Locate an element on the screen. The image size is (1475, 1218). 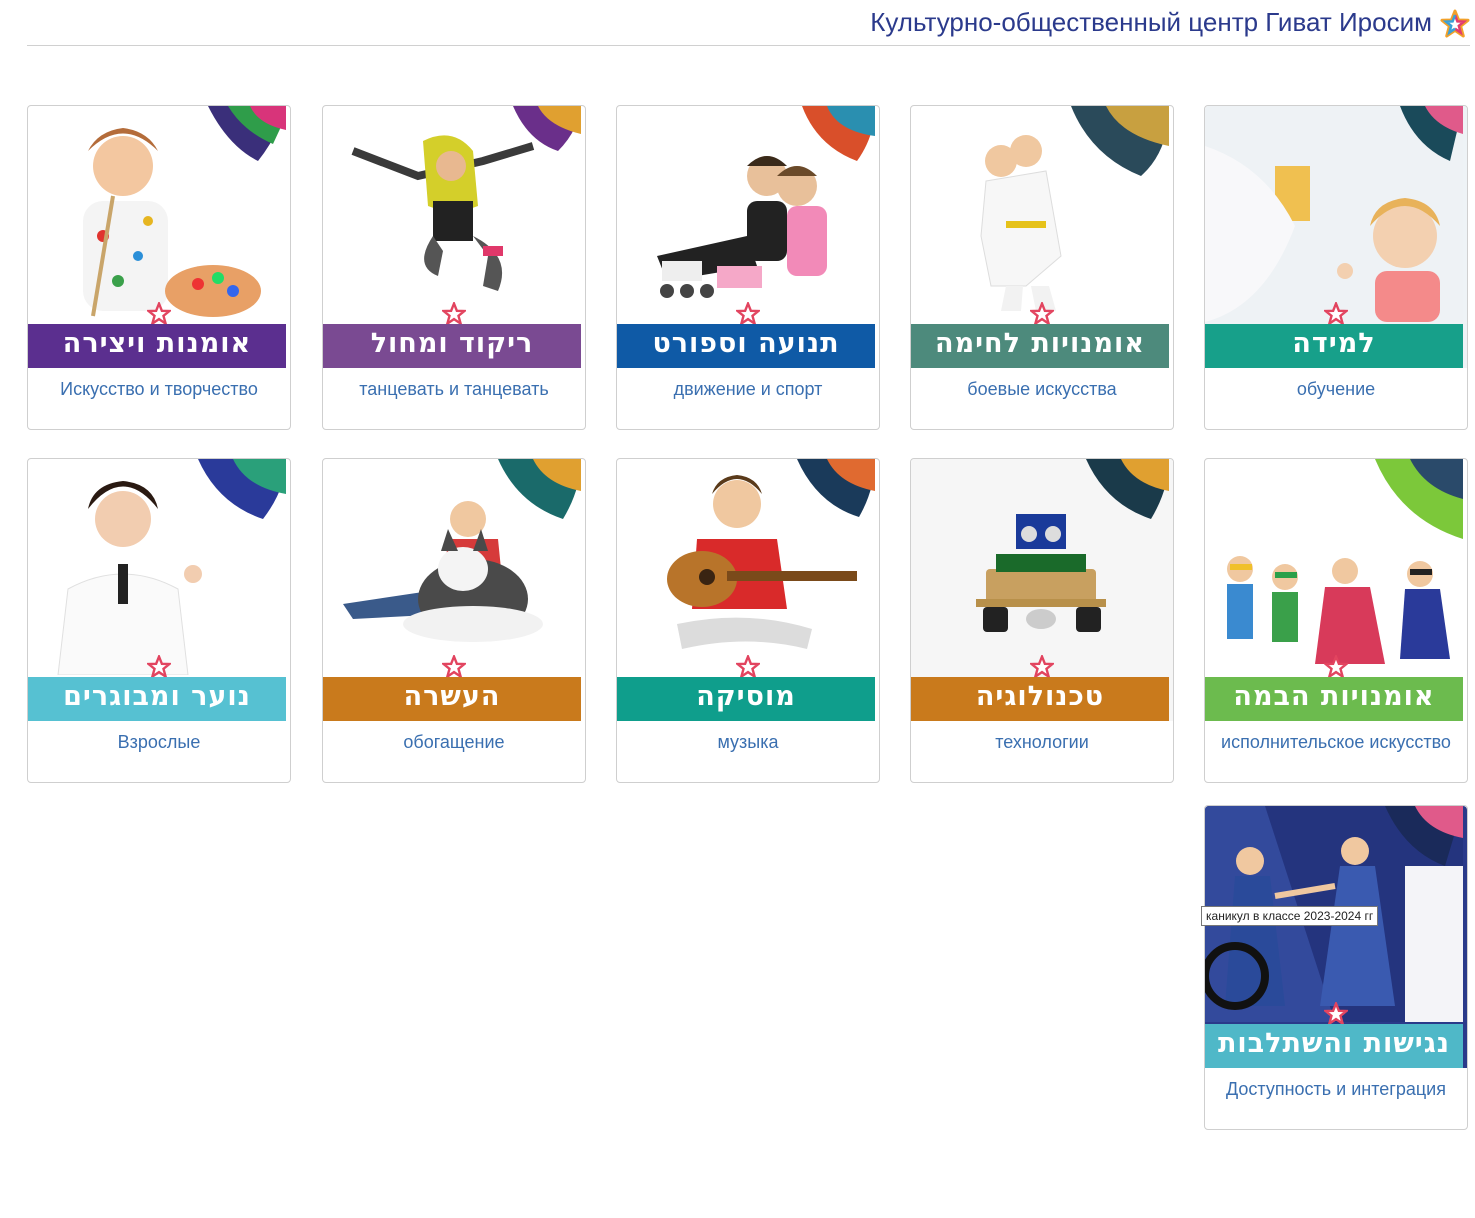
dance-photo is located at coordinates (466, 198).